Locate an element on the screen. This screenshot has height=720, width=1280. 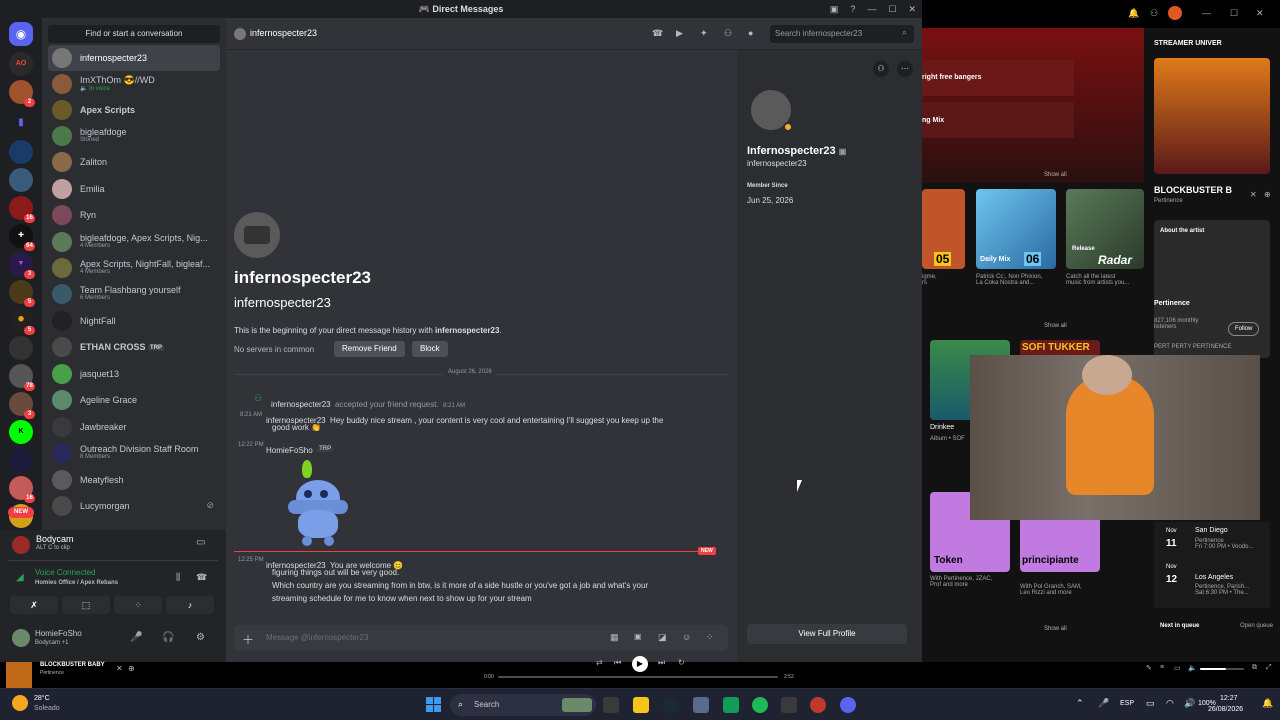
chevron-up-icon: ⌃ is located at coordinates (1080, 703).